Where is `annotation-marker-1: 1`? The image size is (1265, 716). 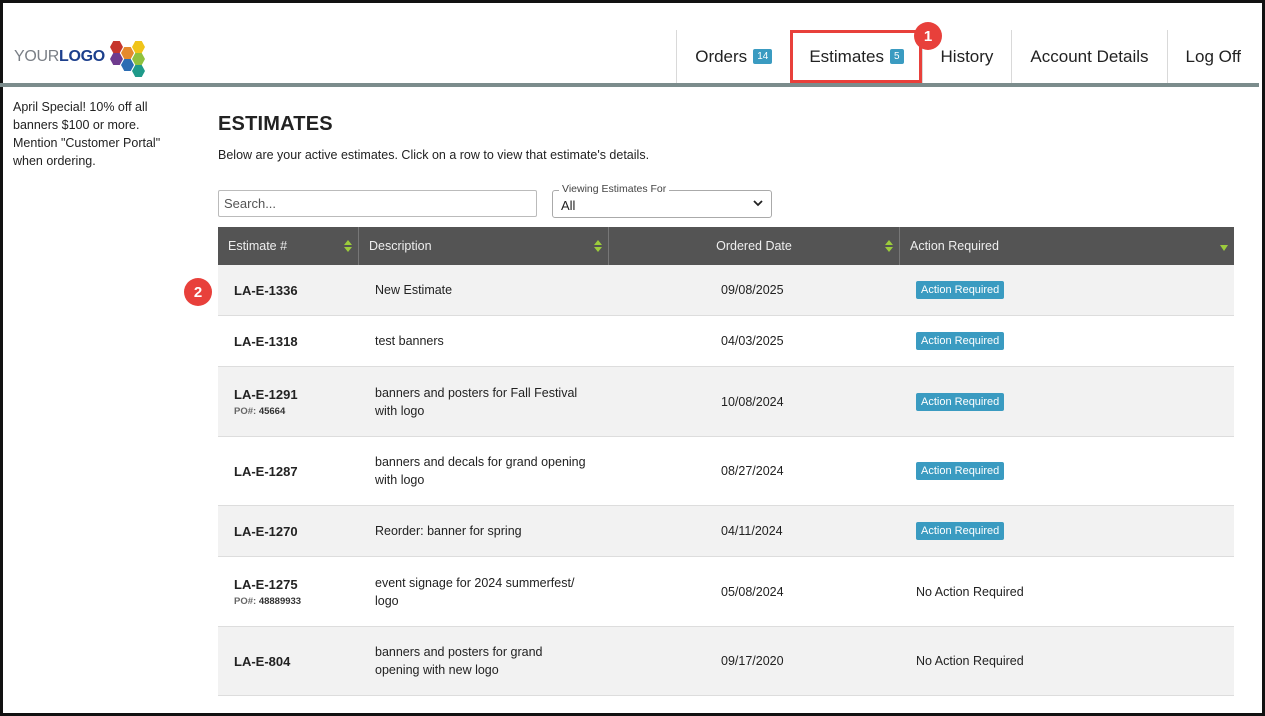 annotation-marker-1: 1 is located at coordinates (928, 36).